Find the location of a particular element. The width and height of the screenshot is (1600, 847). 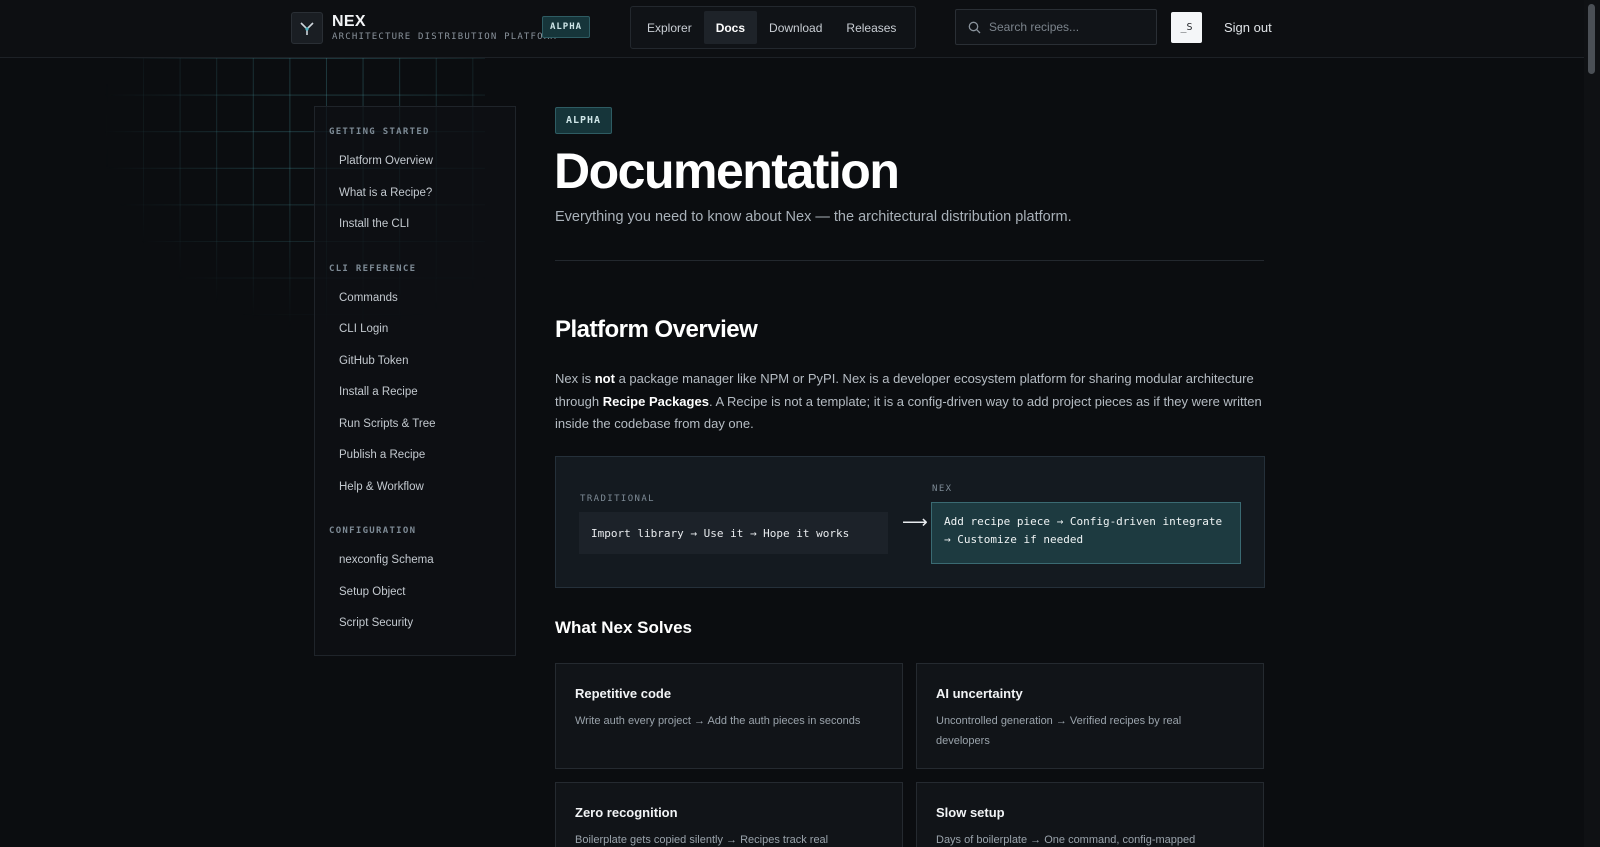

nav-docs: Docs is located at coordinates (730, 27).